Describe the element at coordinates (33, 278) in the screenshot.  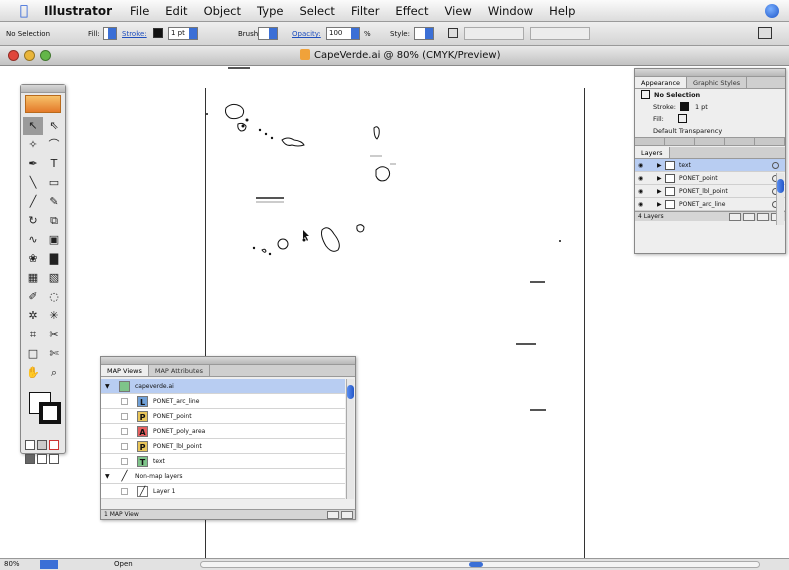
I see `mesh-tool-icon: ▦` at that location.